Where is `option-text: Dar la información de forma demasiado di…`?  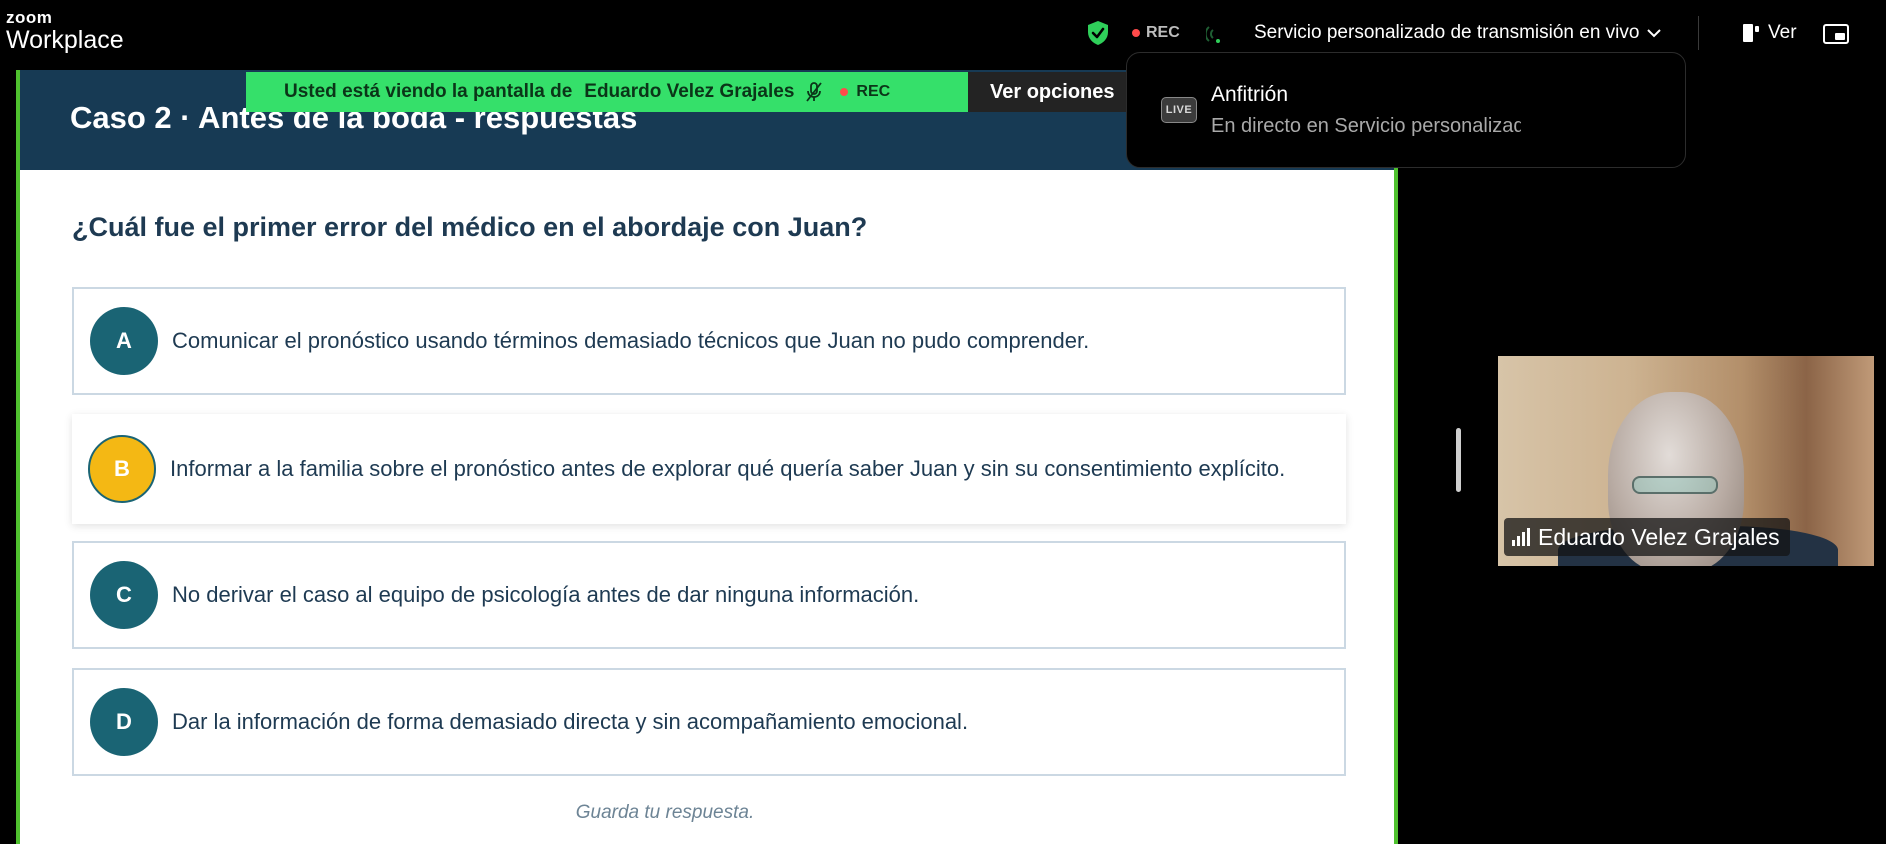
option-text: Dar la información de forma demasiado di… is located at coordinates (570, 721).